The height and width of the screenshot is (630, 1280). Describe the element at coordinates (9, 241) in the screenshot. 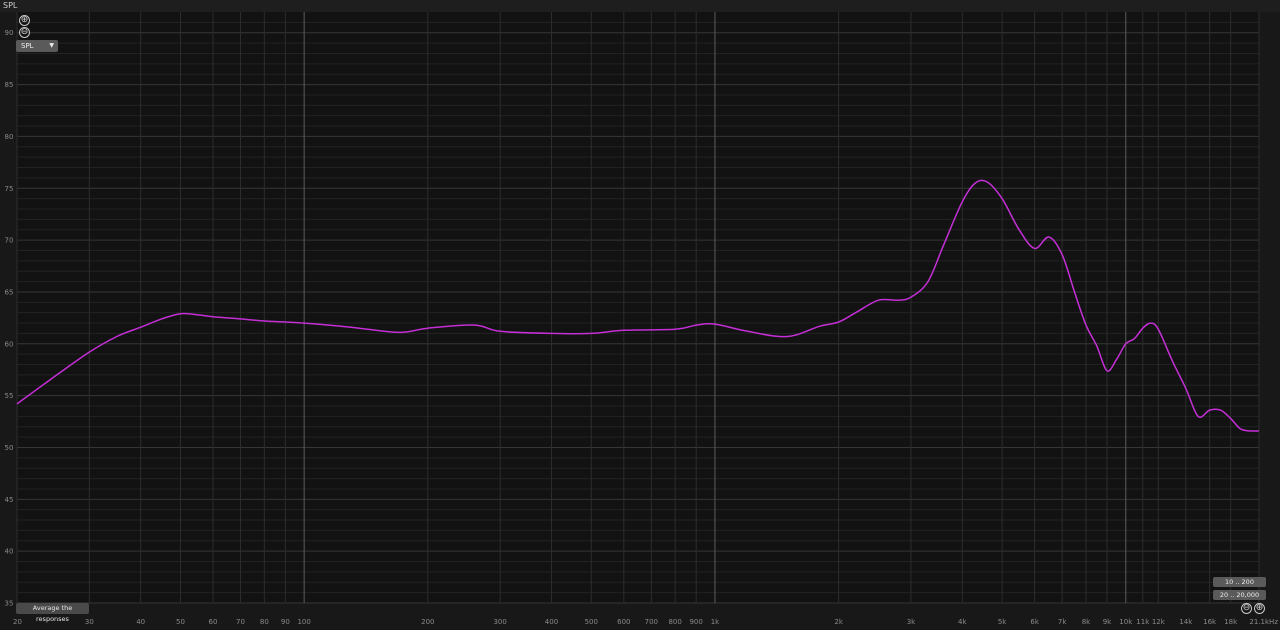

I see `y-tick-label: 70` at that location.